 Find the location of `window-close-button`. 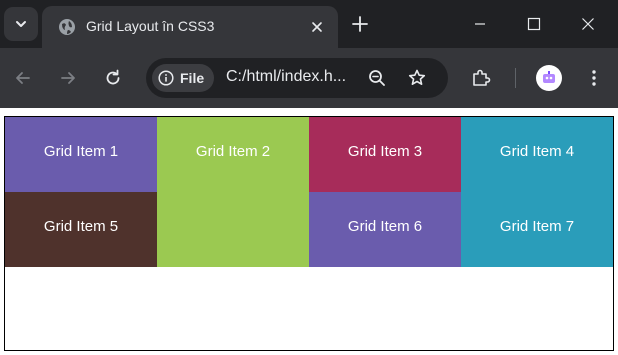

window-close-button is located at coordinates (588, 24).